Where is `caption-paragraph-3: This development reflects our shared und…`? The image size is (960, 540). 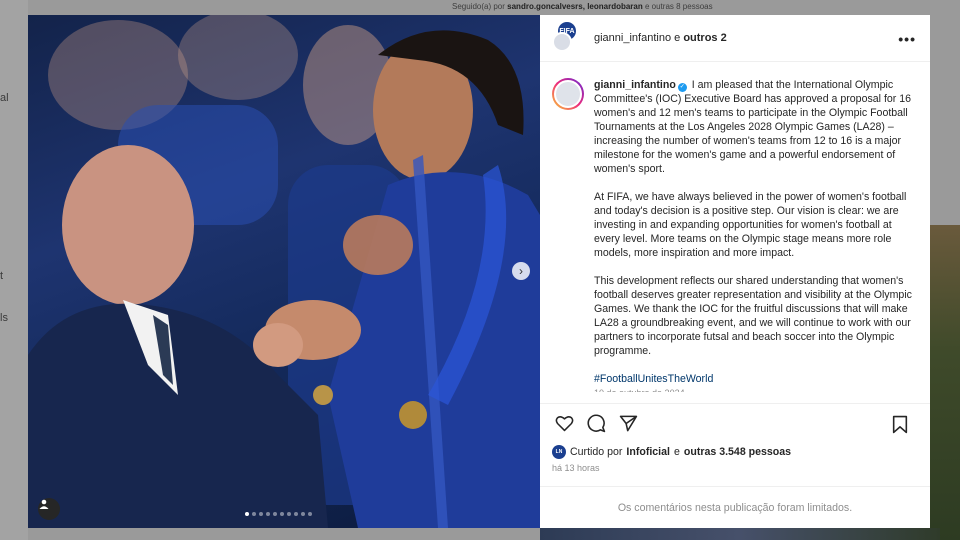
caption-paragraph-3: This development reflects our shared und… is located at coordinates (753, 316).